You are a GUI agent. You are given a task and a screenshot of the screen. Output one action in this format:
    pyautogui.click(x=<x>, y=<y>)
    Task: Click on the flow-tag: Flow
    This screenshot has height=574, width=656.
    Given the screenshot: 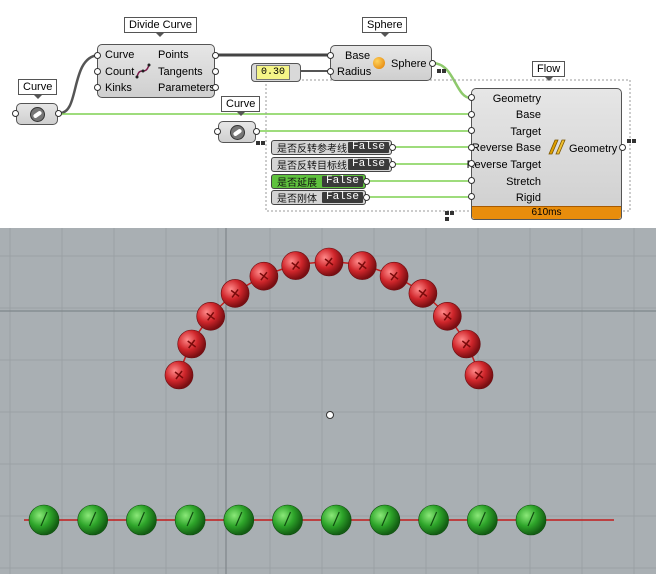 What is the action you would take?
    pyautogui.click(x=549, y=71)
    